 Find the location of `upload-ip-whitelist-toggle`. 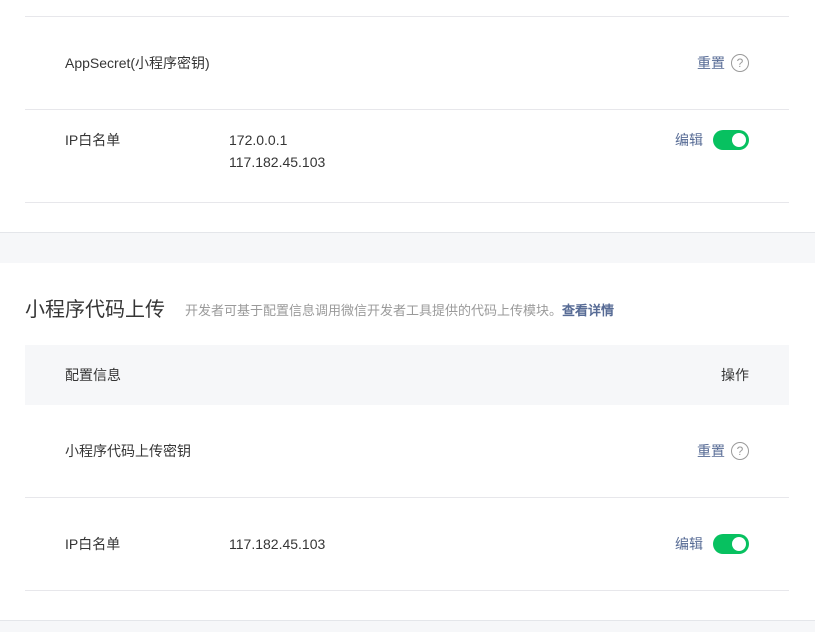

upload-ip-whitelist-toggle is located at coordinates (731, 544).